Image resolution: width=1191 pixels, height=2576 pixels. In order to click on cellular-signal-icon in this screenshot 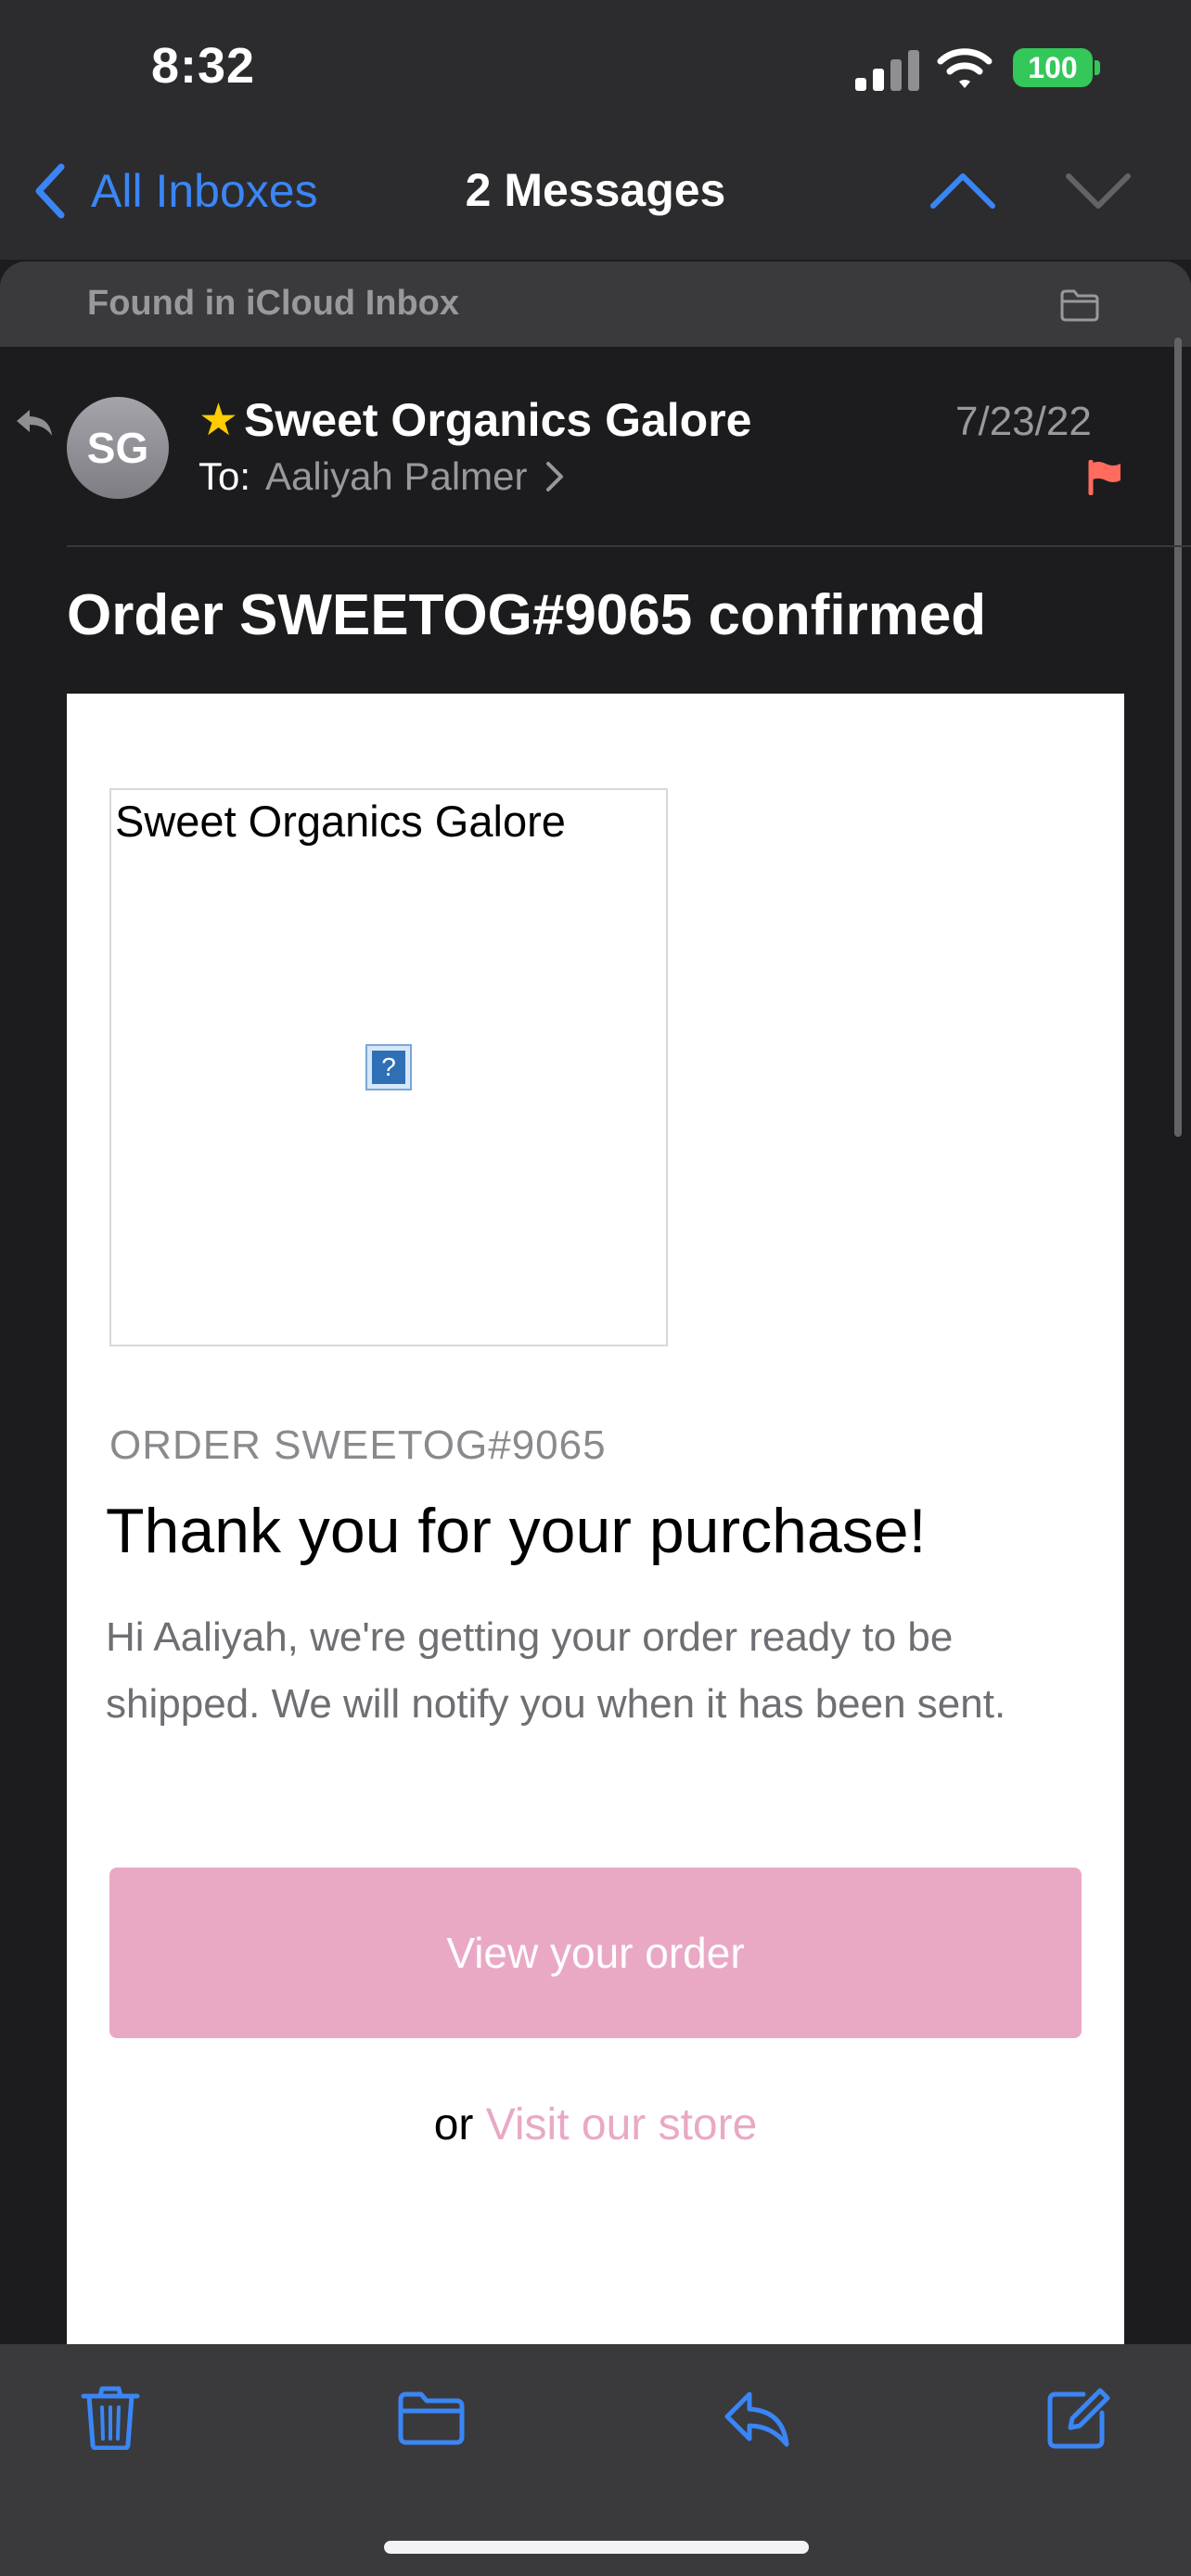, I will do `click(887, 71)`.